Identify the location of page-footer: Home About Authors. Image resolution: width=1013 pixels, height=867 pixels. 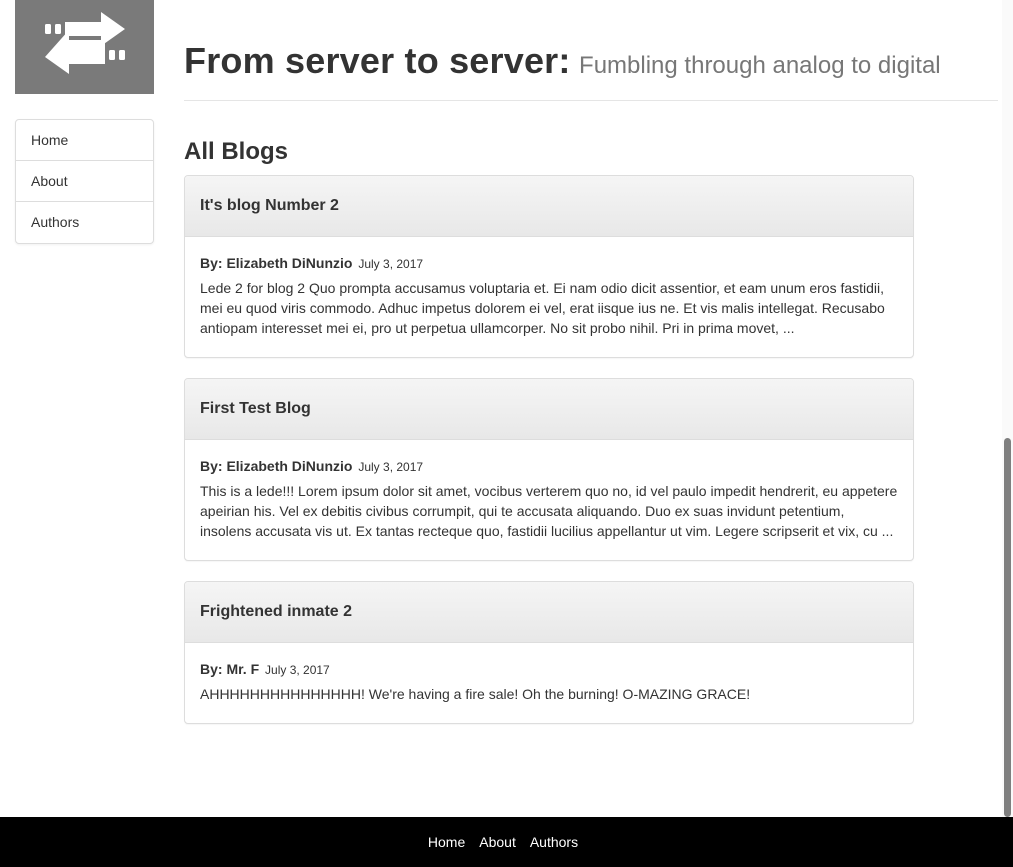
(506, 842).